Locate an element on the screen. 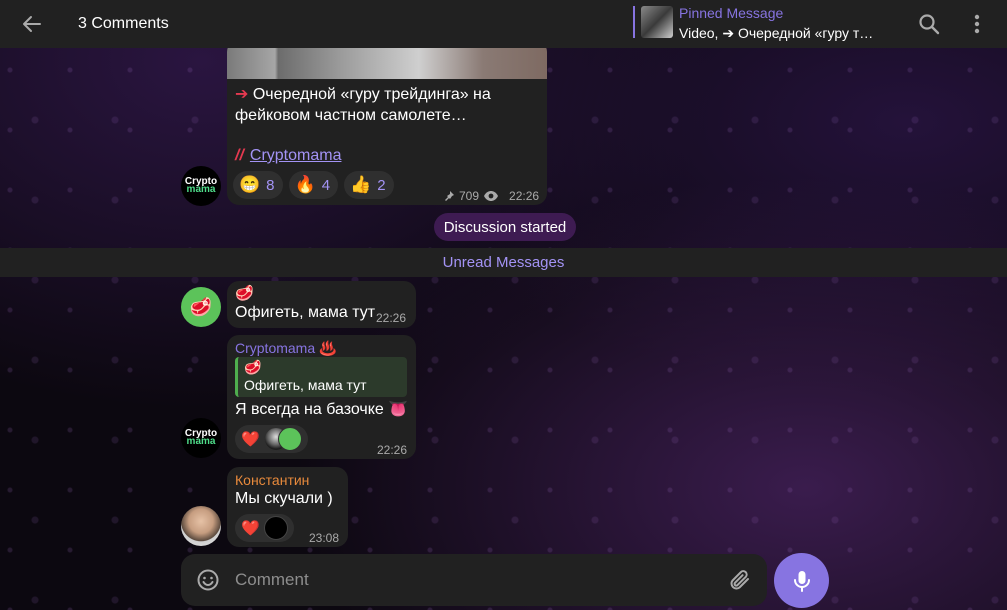 The width and height of the screenshot is (1007, 610). message-composer is located at coordinates (474, 580).